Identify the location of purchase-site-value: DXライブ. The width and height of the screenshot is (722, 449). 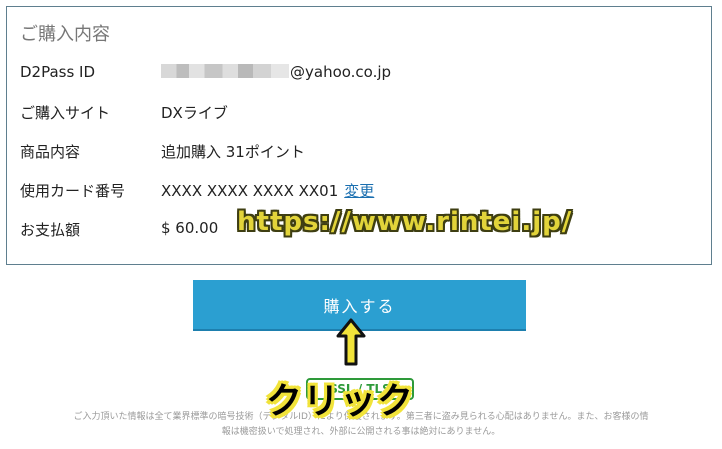
(194, 113).